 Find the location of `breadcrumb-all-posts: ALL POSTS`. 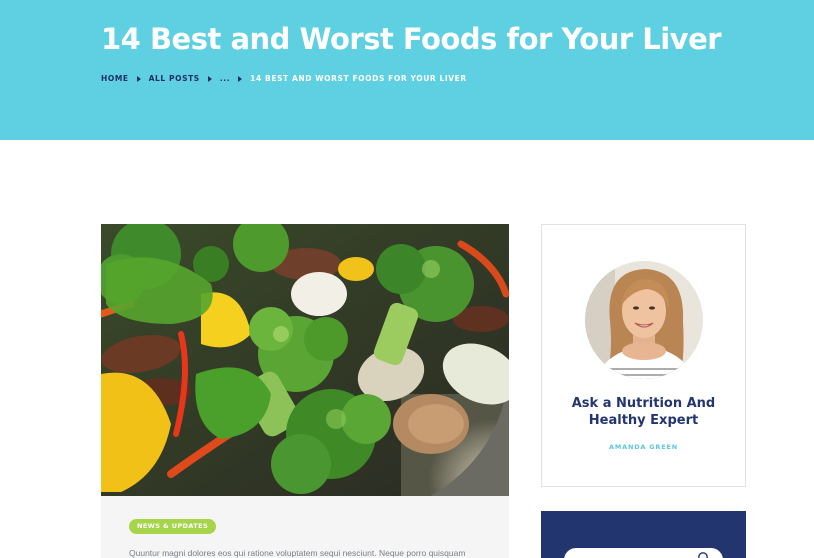

breadcrumb-all-posts: ALL POSTS is located at coordinates (174, 78).